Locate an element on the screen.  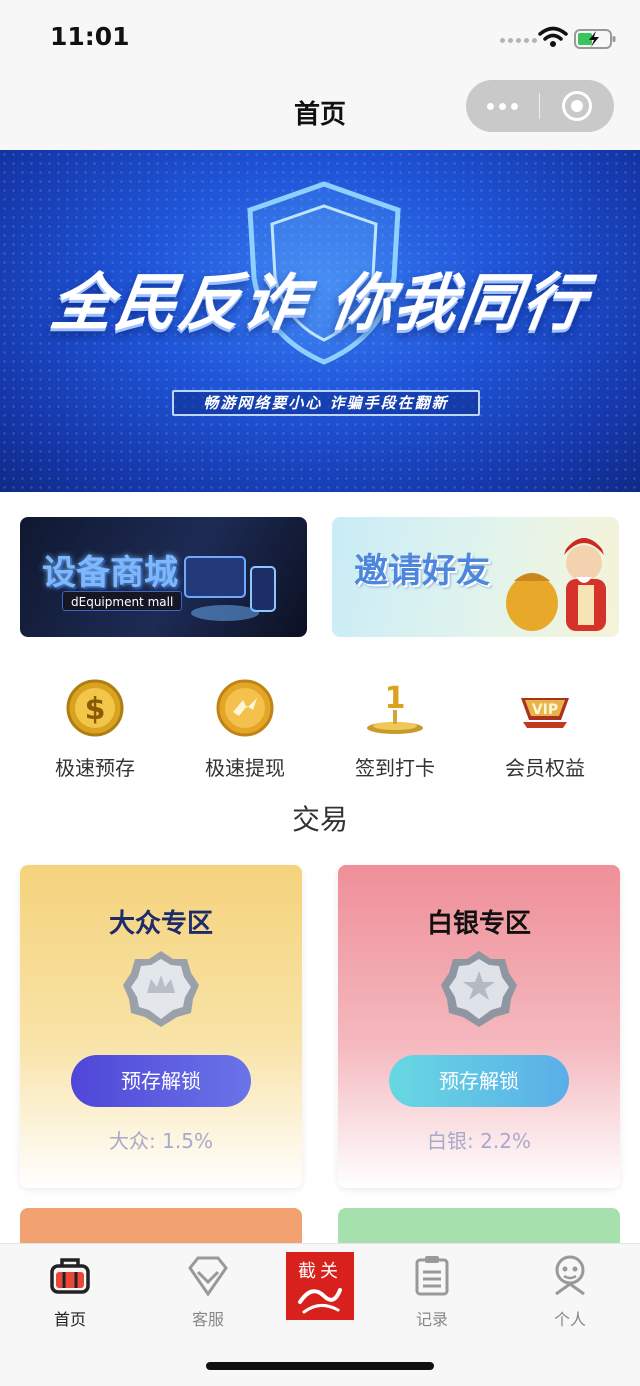
status-time: 11:01 is located at coordinates (90, 36).